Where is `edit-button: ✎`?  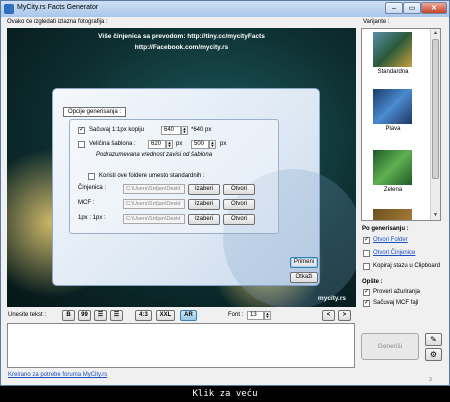 edit-button: ✎ is located at coordinates (433, 339).